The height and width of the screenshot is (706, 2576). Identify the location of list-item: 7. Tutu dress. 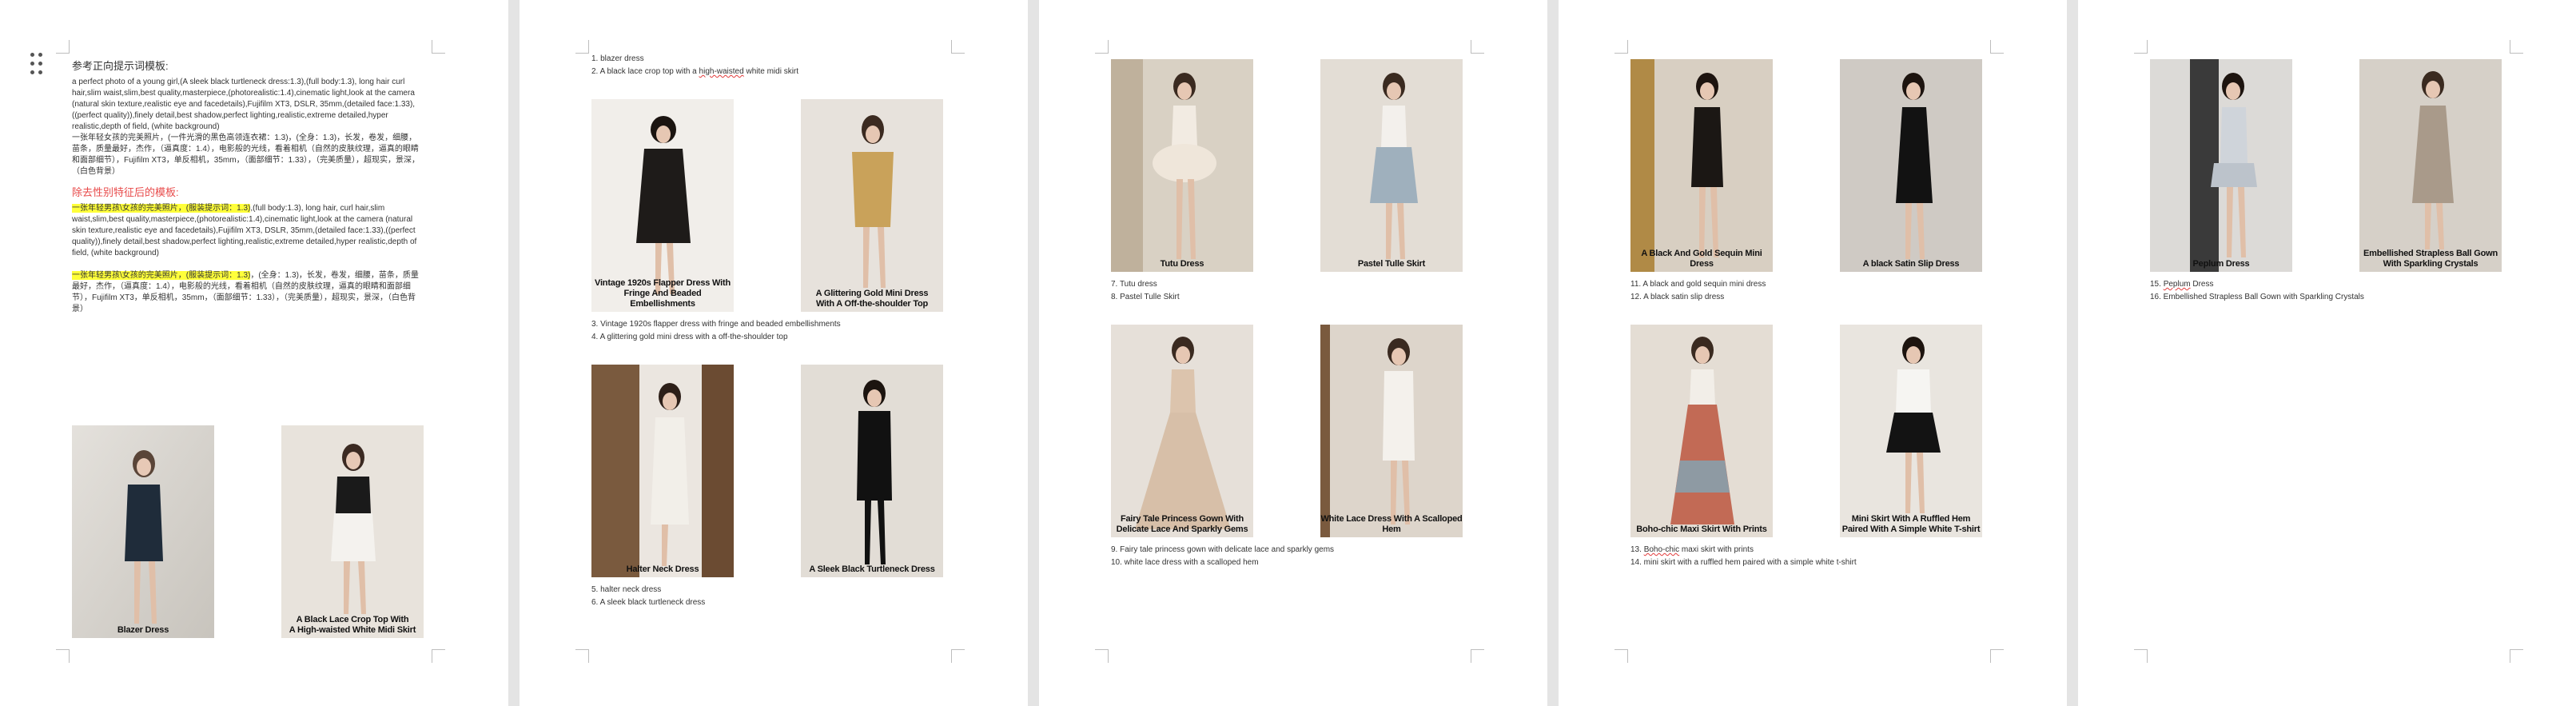
(1134, 284).